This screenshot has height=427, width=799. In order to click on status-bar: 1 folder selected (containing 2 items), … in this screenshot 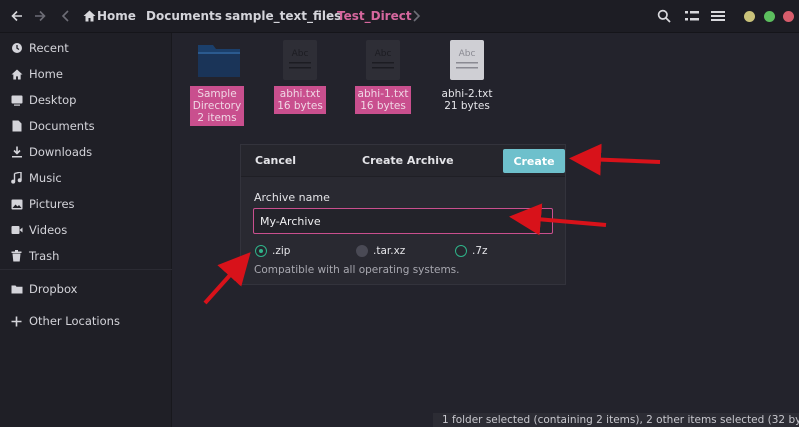, I will do `click(616, 420)`.